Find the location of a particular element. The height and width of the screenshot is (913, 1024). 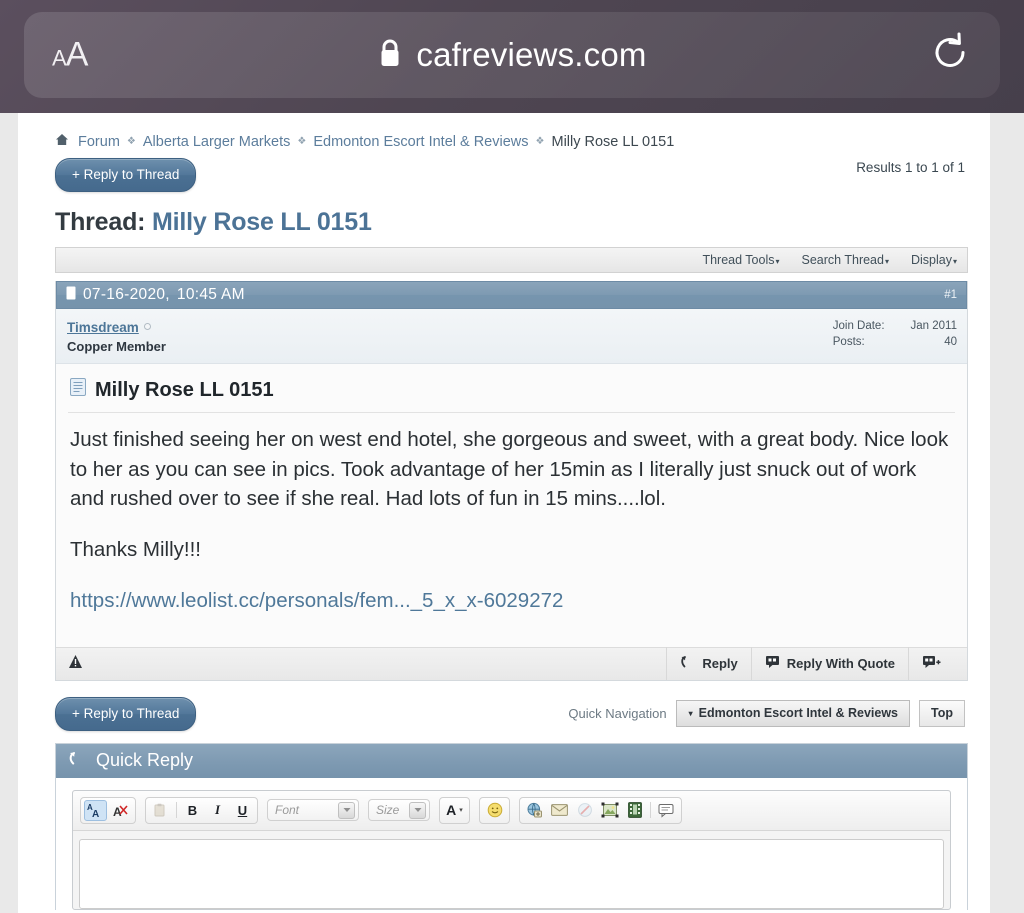

thread-actions-row: + Reply to Thread Results 1 to 1 of 1 is located at coordinates (504, 174).